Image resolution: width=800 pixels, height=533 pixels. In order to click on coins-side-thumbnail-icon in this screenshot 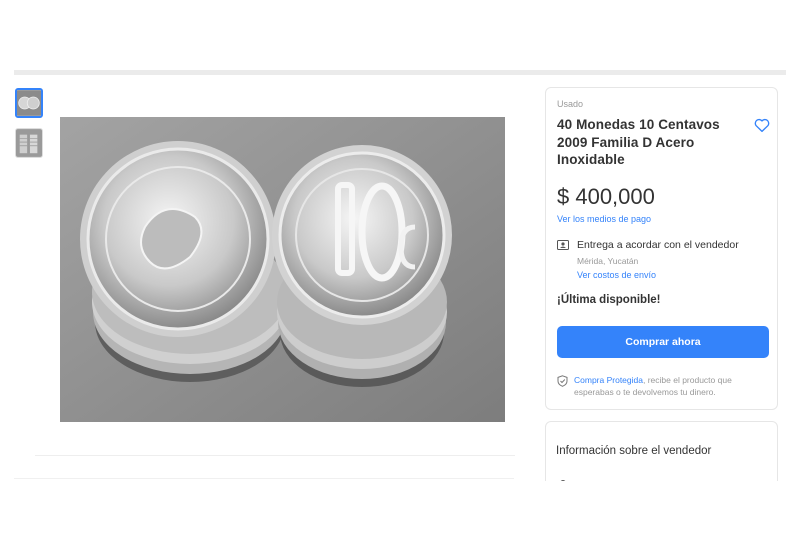, I will do `click(29, 143)`.